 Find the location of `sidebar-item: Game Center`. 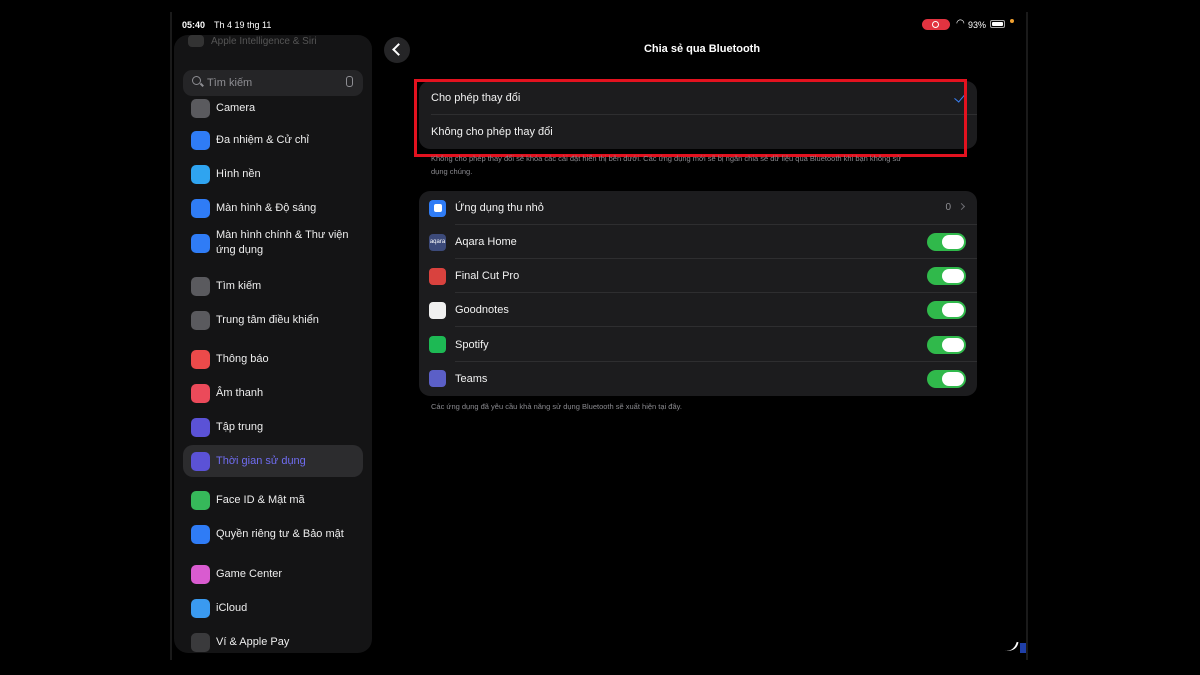

sidebar-item: Game Center is located at coordinates (273, 574).